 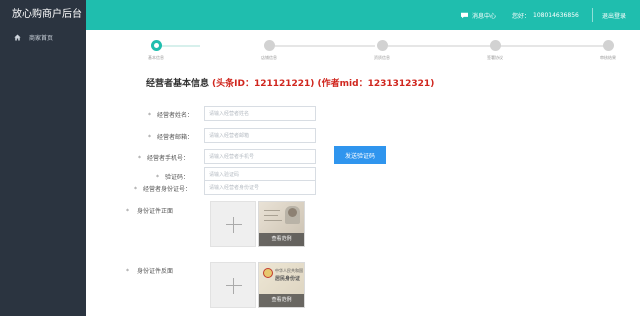 I want to click on account-label: 您好：, so click(x=521, y=16).